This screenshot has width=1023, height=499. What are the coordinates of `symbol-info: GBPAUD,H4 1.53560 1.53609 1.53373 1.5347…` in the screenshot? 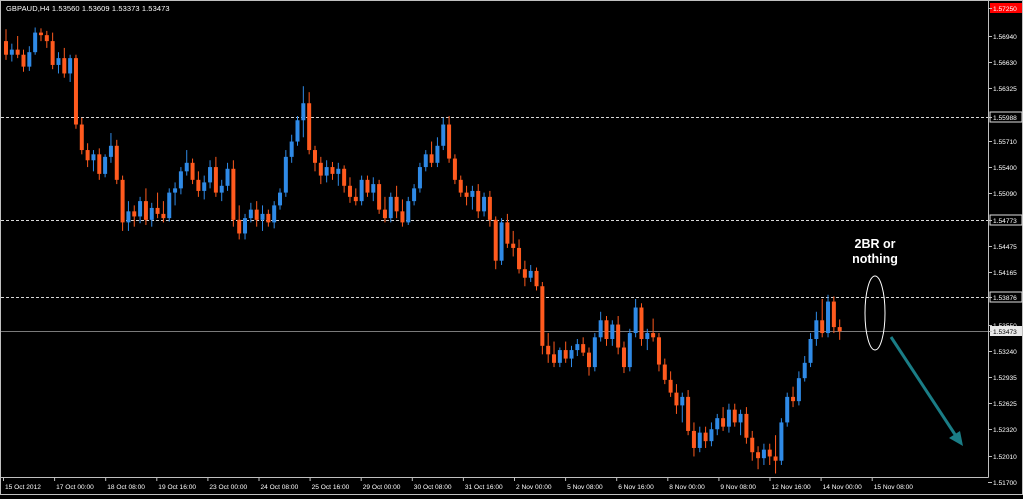 It's located at (88, 8).